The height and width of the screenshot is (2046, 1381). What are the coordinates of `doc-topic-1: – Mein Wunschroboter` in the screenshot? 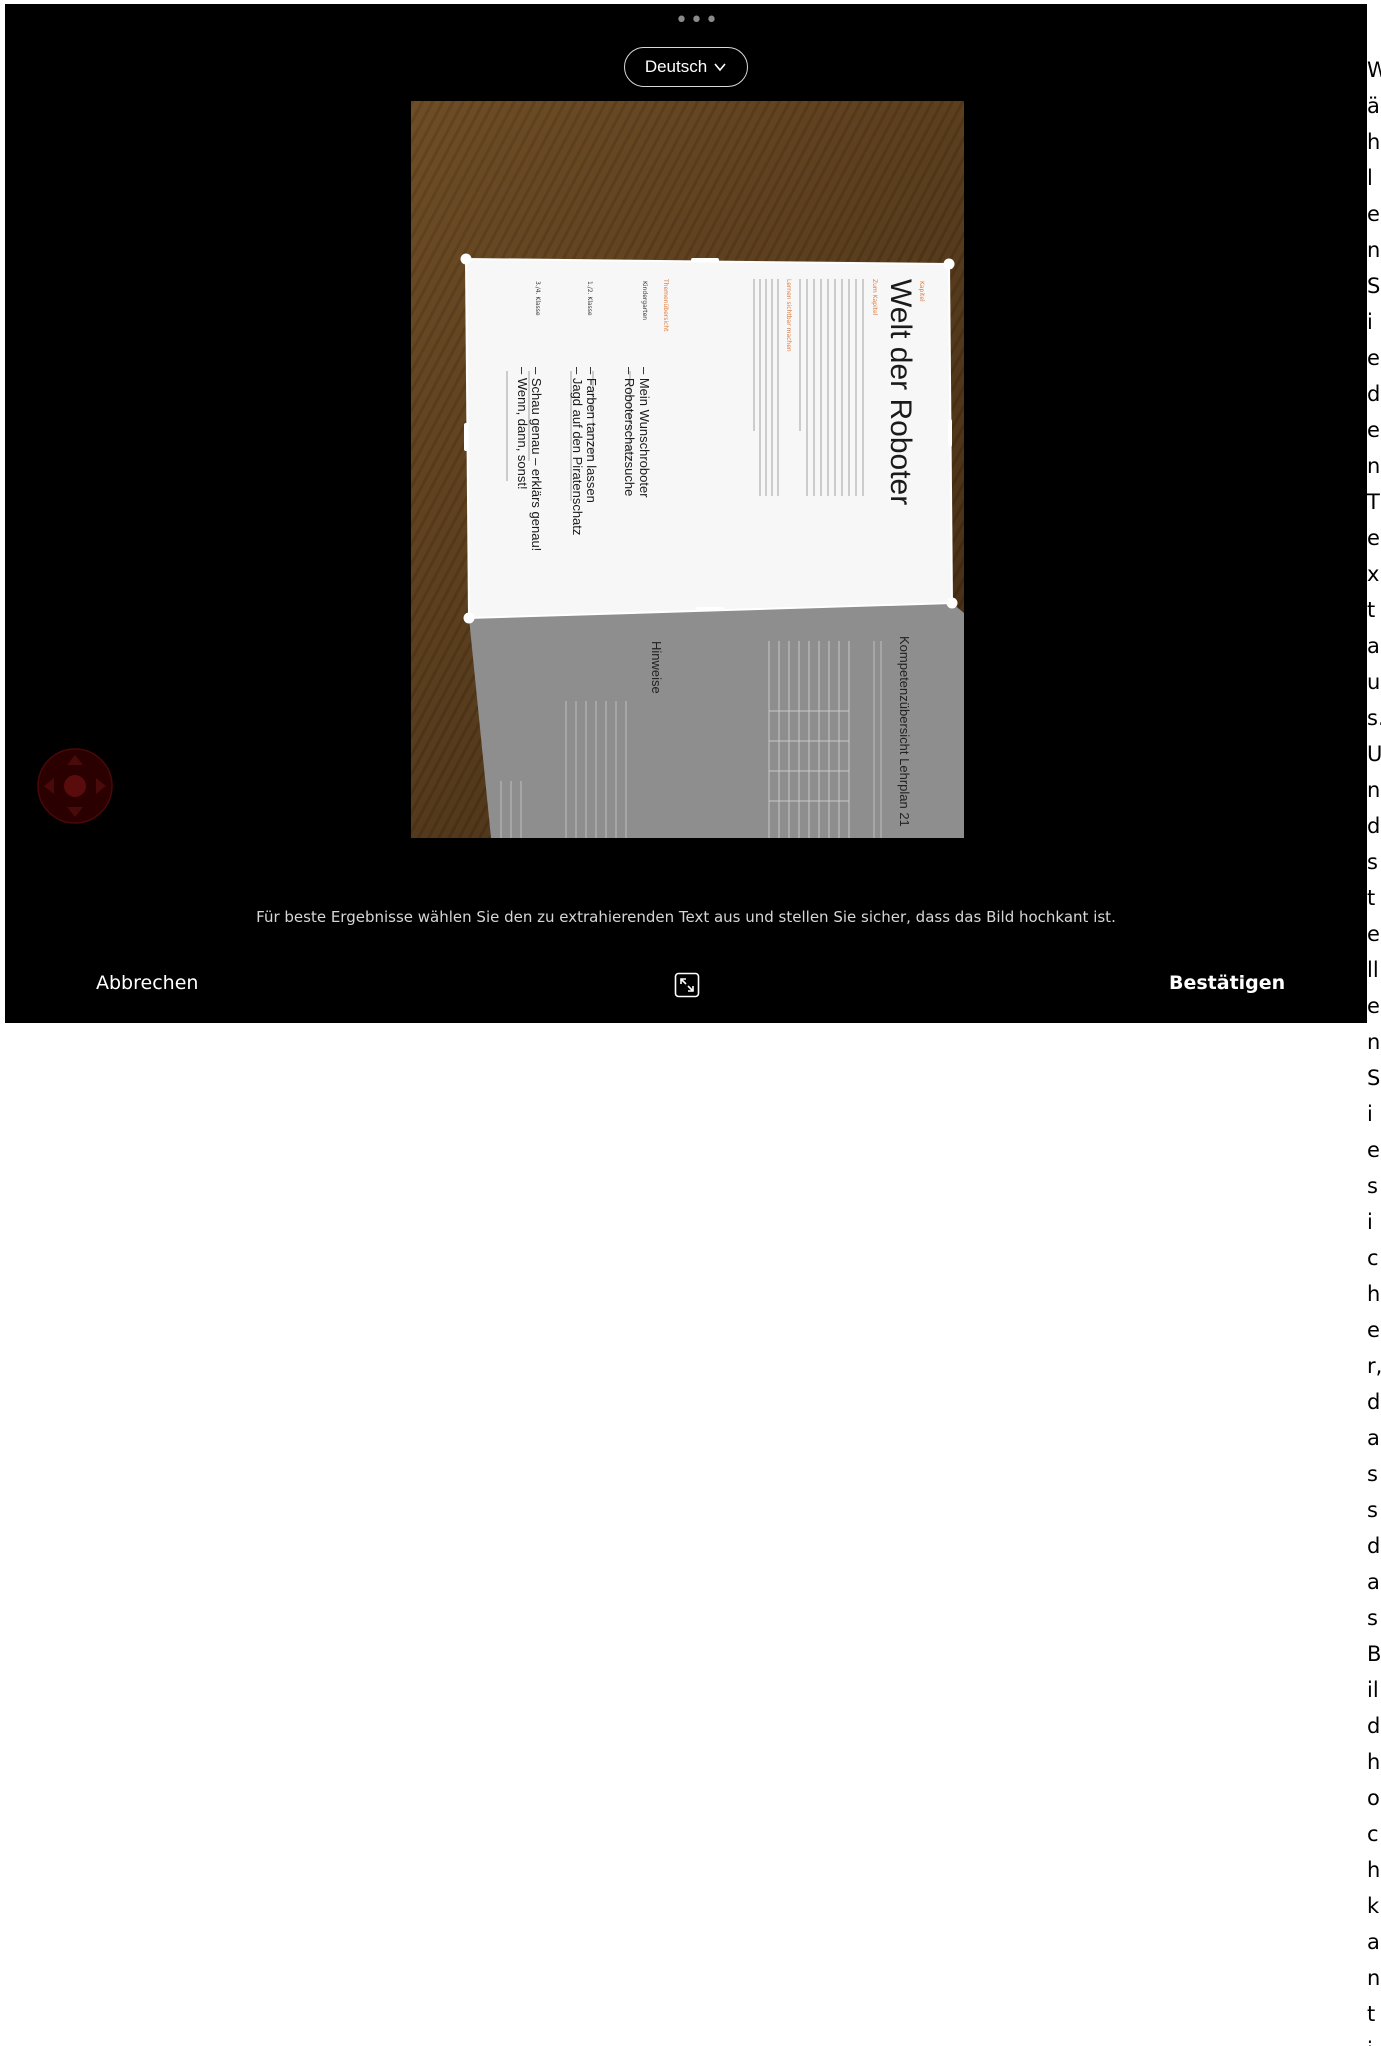 It's located at (644, 432).